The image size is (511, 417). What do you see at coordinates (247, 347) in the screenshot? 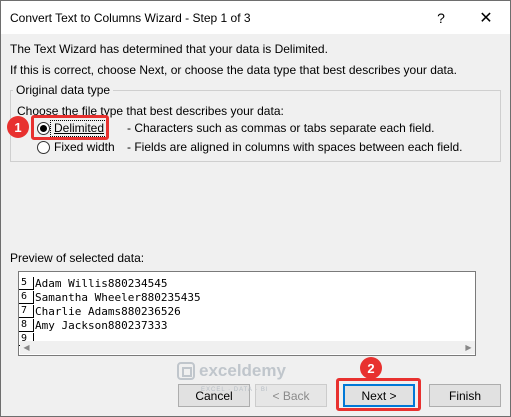
I see `horizontal-scrollbar: ◀ ▶` at bounding box center [247, 347].